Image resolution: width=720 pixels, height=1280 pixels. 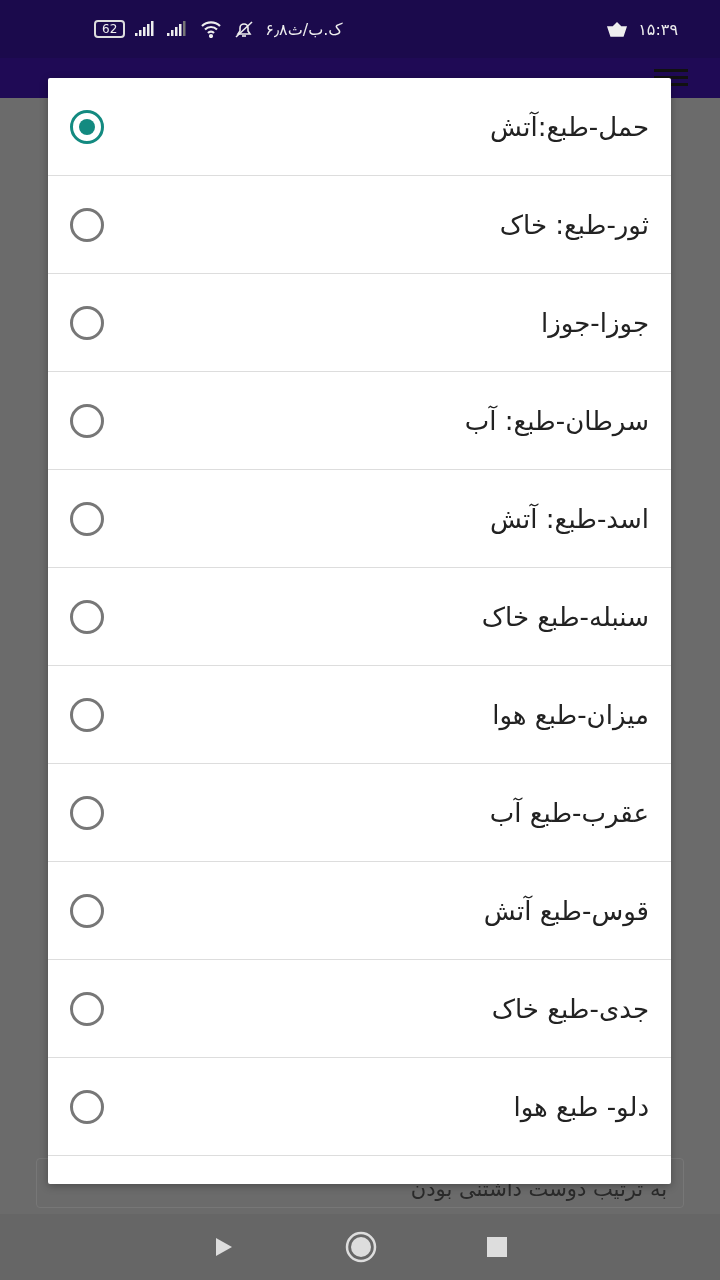 I want to click on option-row: میزان-طبع هوا, so click(x=359, y=715).